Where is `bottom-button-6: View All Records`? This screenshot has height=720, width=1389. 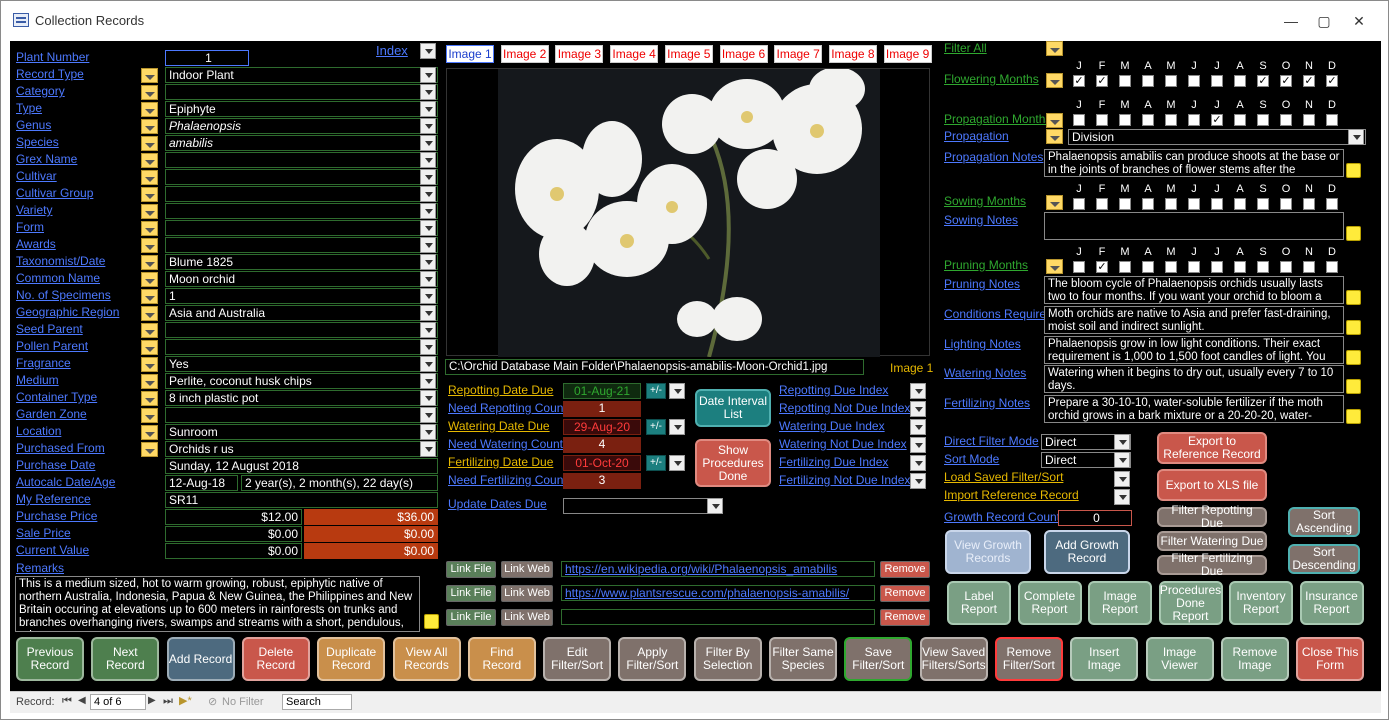
bottom-button-6: View All Records is located at coordinates (426, 659).